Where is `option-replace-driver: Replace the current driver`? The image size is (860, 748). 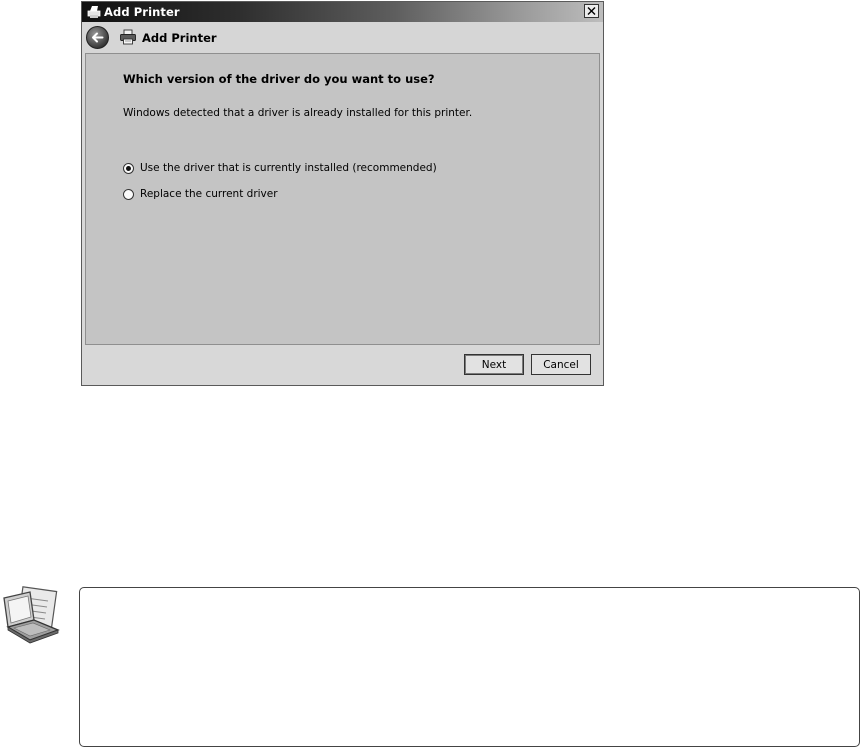
option-replace-driver: Replace the current driver is located at coordinates (200, 194).